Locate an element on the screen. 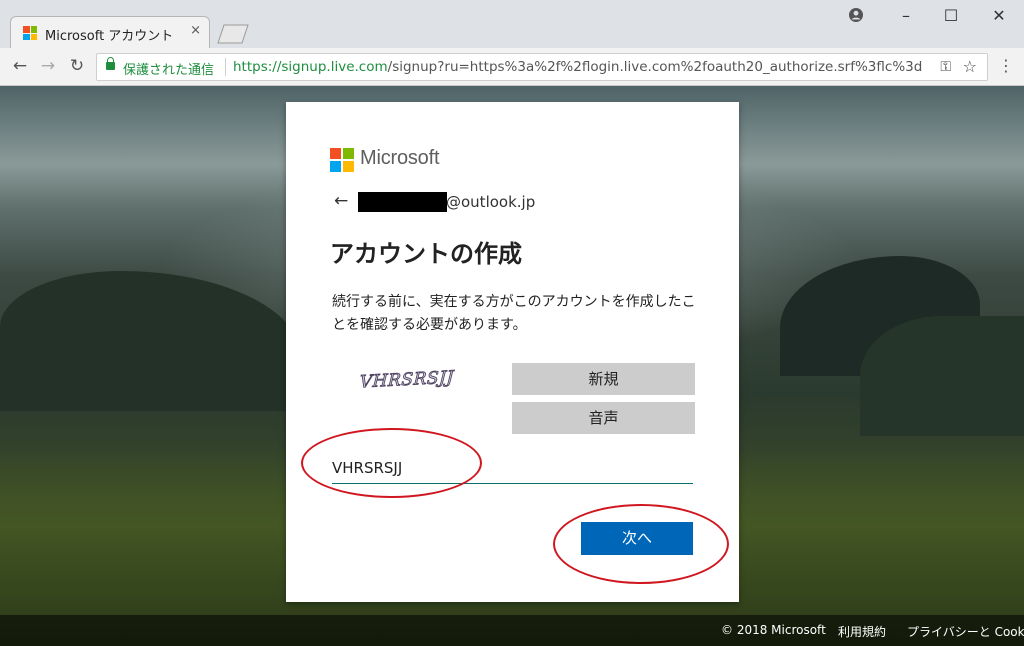  footer-privacy-link: プライバシーと Cookie is located at coordinates (965, 631).